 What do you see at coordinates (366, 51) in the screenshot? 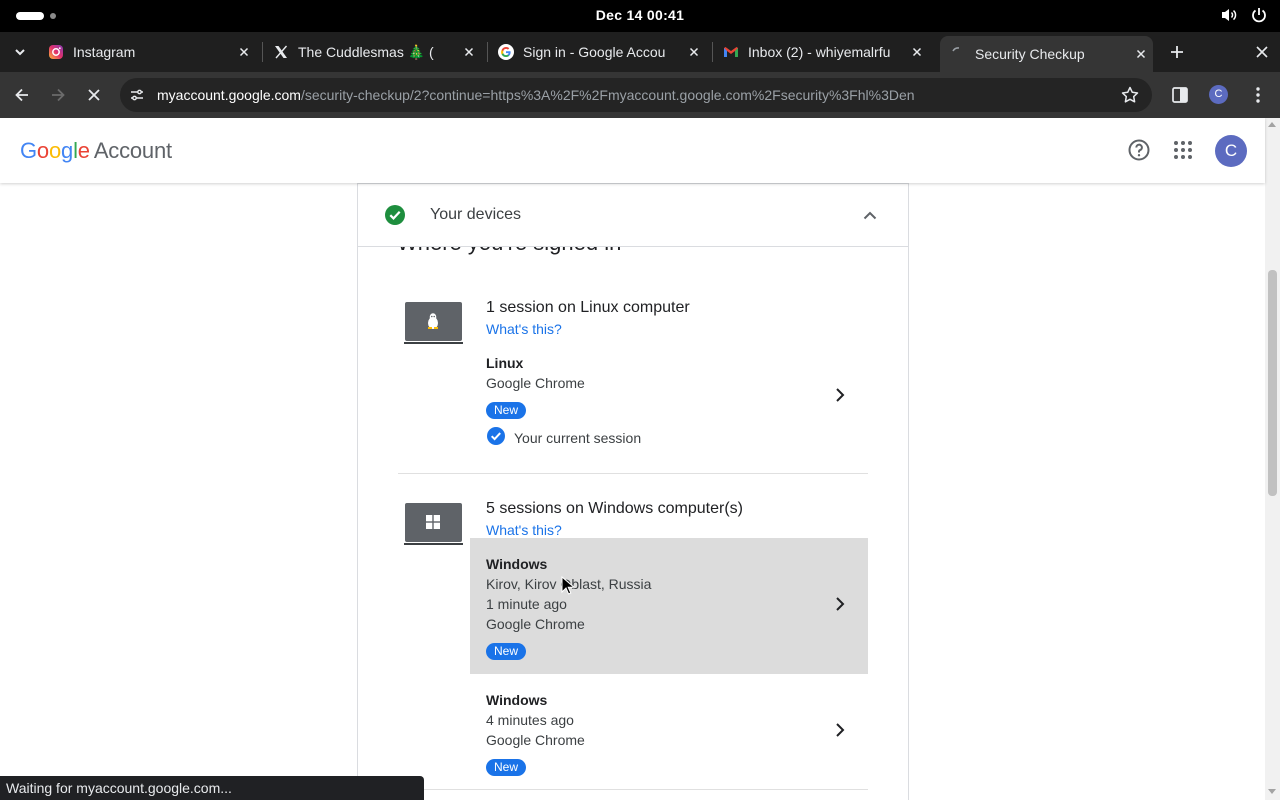
I see `tab-title: The Cuddlesmas 🎄 (` at bounding box center [366, 51].